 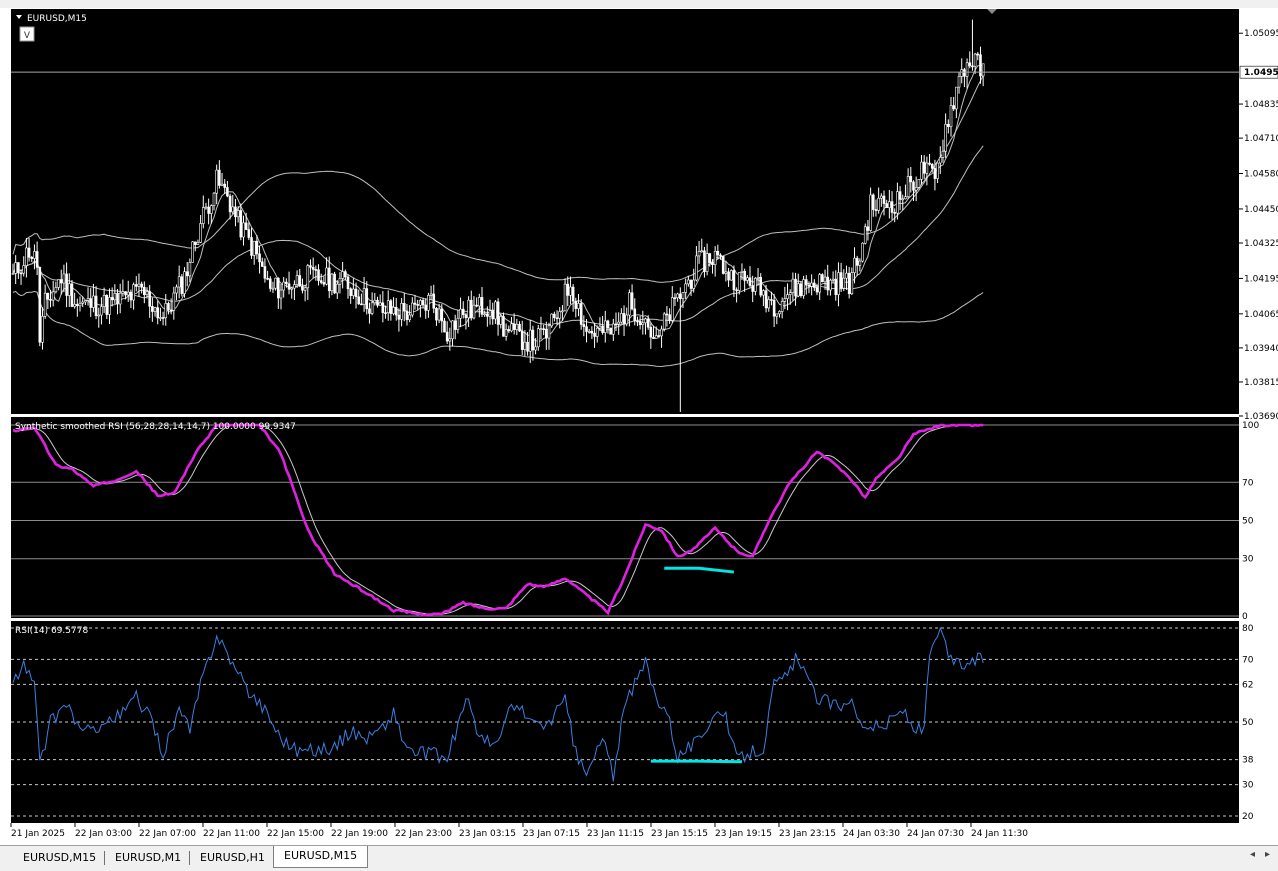 I want to click on tab-eurusd-m15-active: EURUSD,M15, so click(x=321, y=857).